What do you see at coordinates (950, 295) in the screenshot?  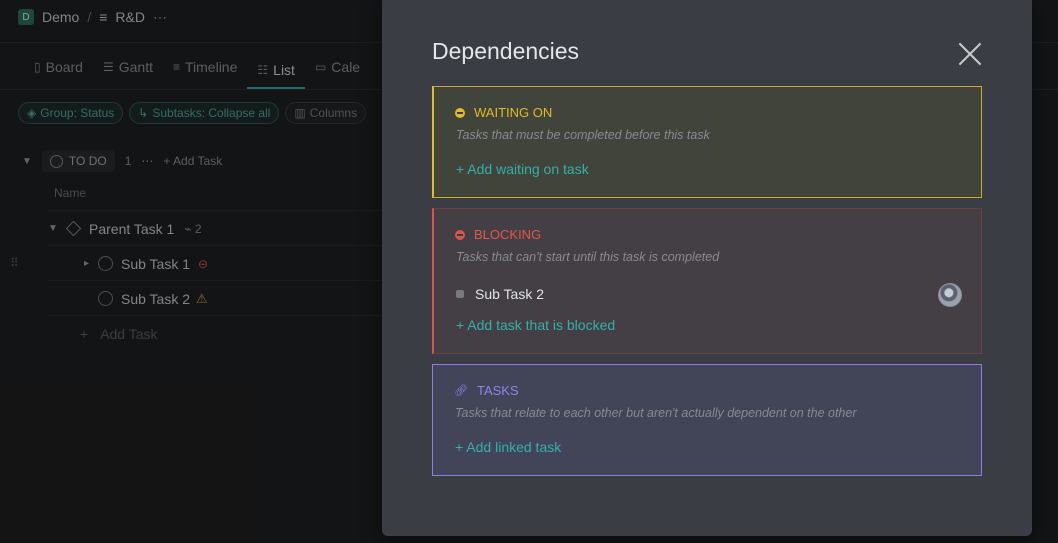 I see `avatar` at bounding box center [950, 295].